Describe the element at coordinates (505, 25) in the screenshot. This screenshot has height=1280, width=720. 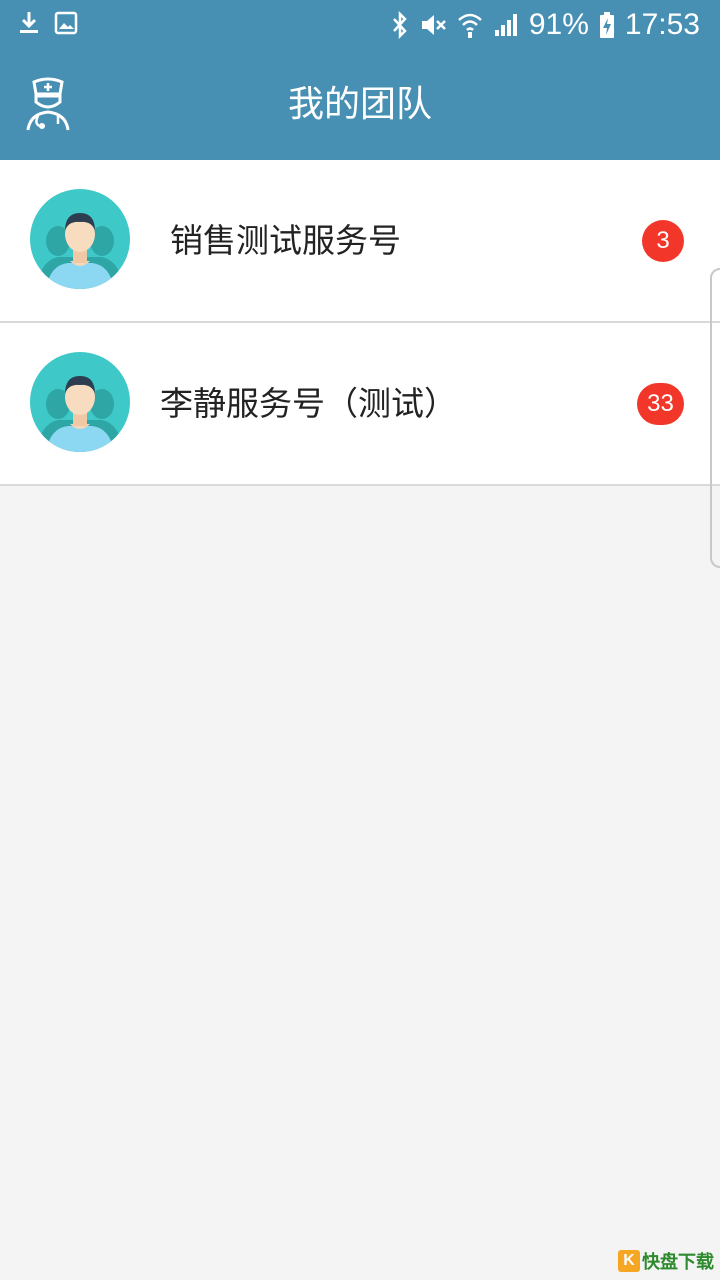
I see `signal-icon` at that location.